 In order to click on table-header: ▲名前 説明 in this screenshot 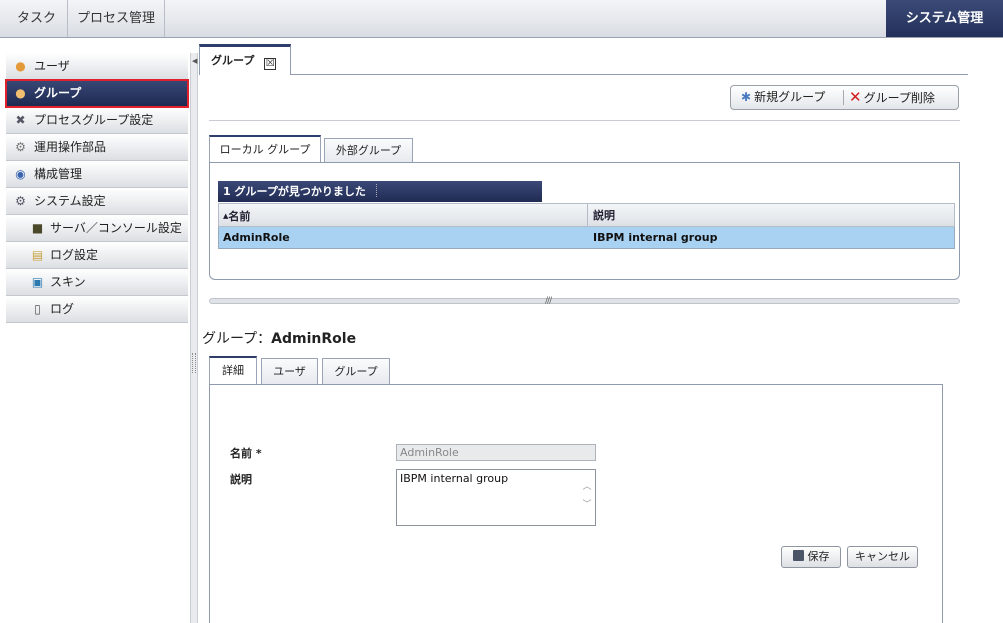, I will do `click(586, 216)`.